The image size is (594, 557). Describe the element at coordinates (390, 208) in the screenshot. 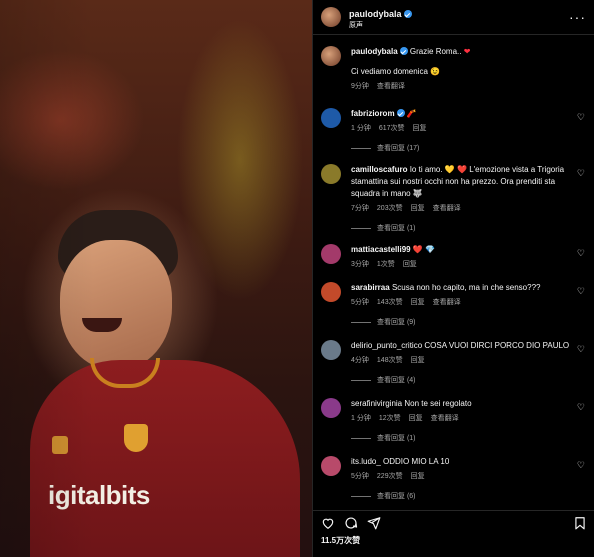

I see `comment-likes: 203次赞` at that location.